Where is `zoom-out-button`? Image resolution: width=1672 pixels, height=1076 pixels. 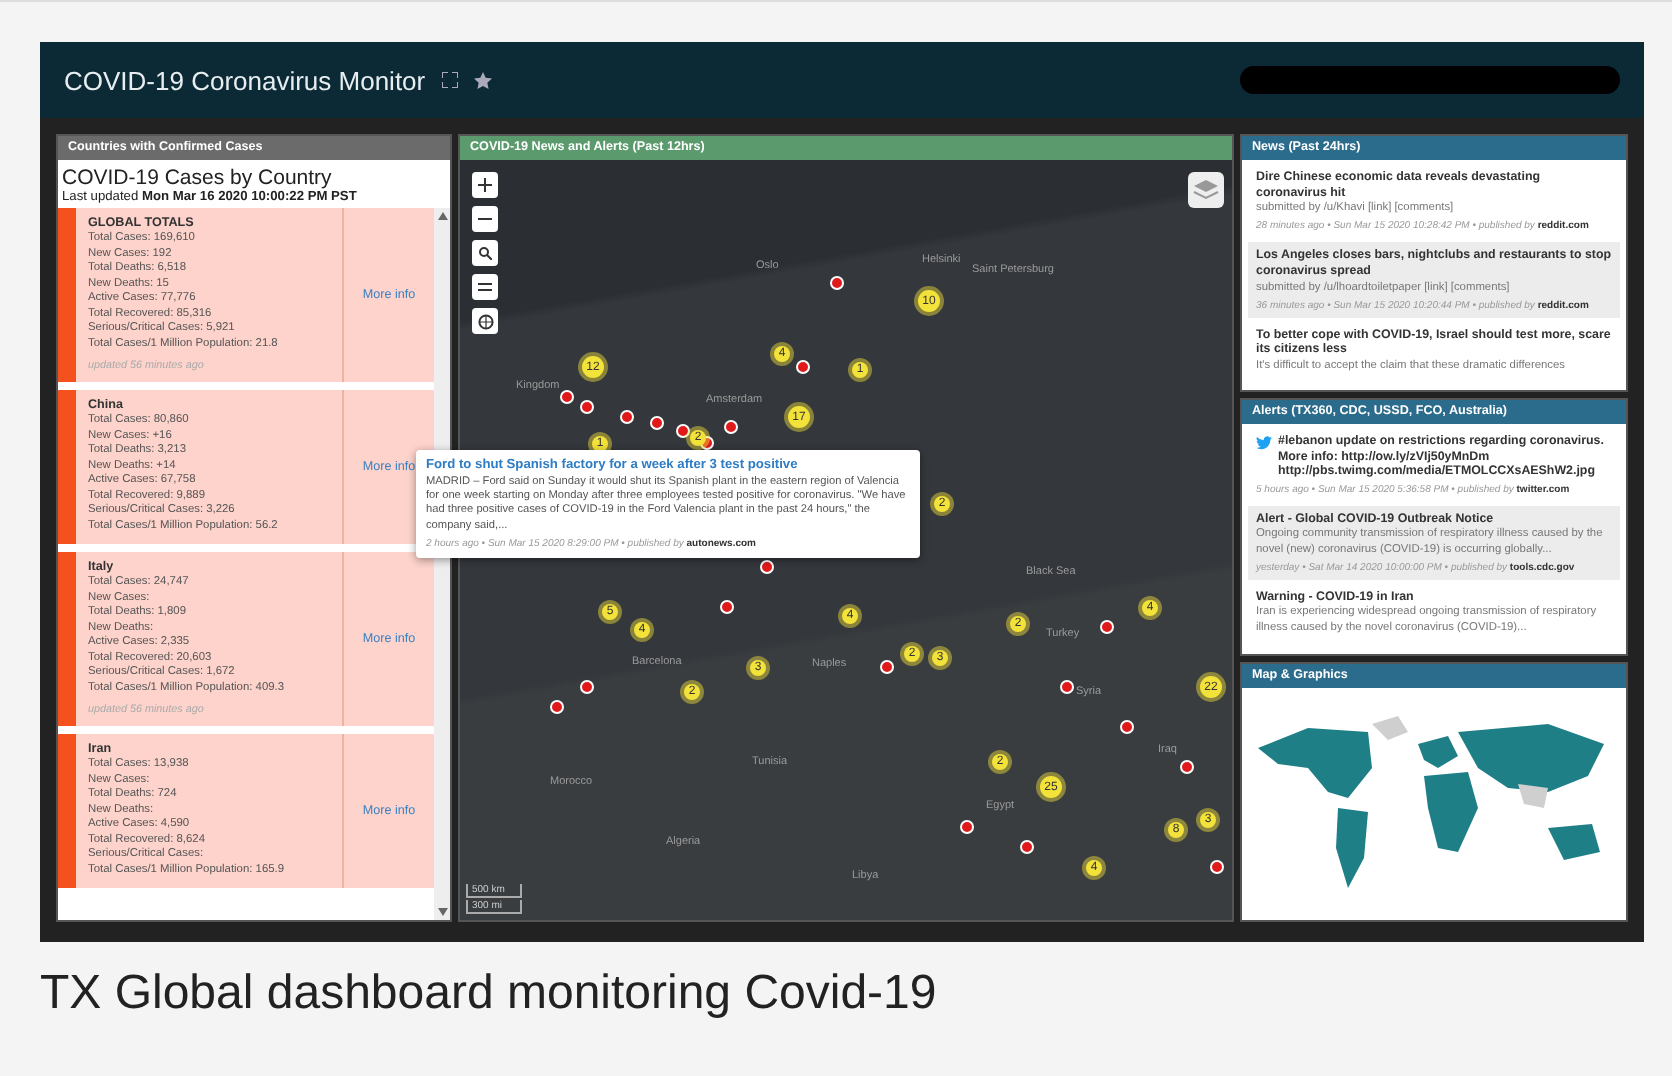
zoom-out-button is located at coordinates (485, 219).